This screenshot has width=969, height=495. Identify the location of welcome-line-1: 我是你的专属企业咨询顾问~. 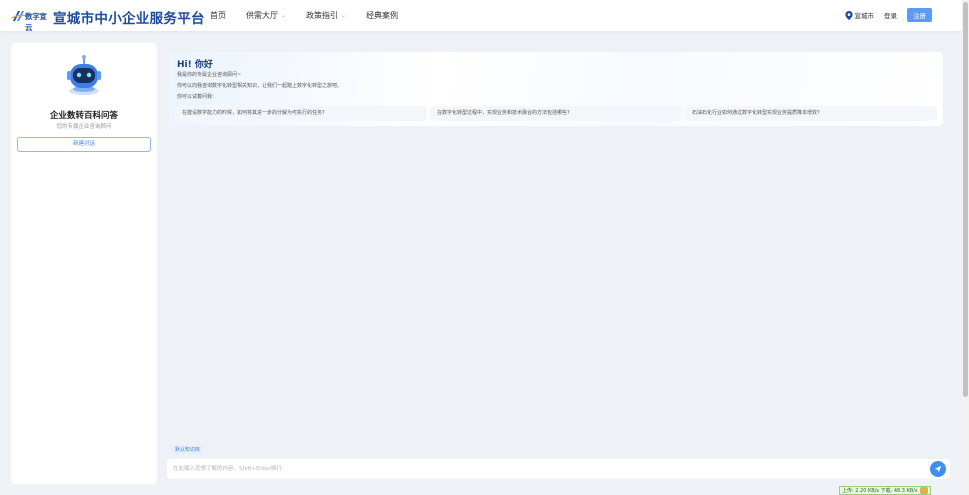
(209, 75).